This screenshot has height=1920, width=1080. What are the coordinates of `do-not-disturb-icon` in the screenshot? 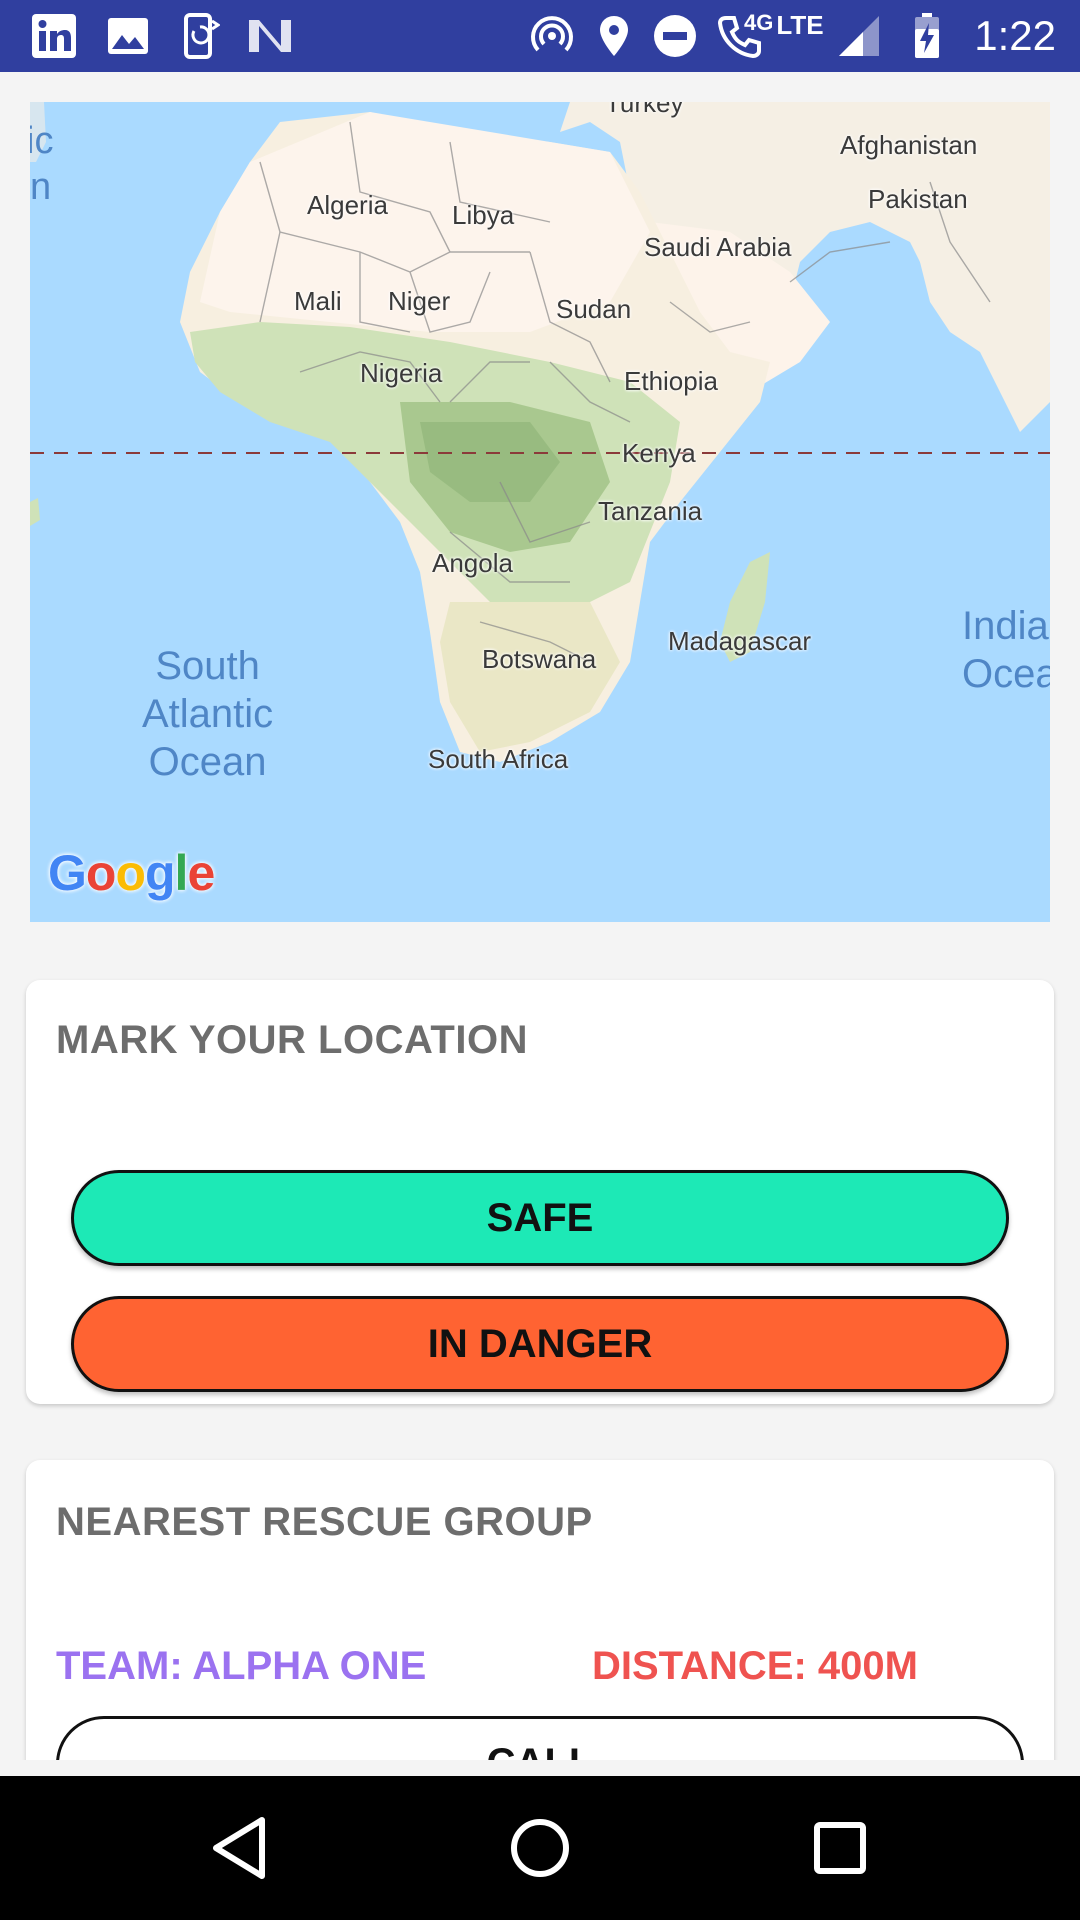 It's located at (675, 36).